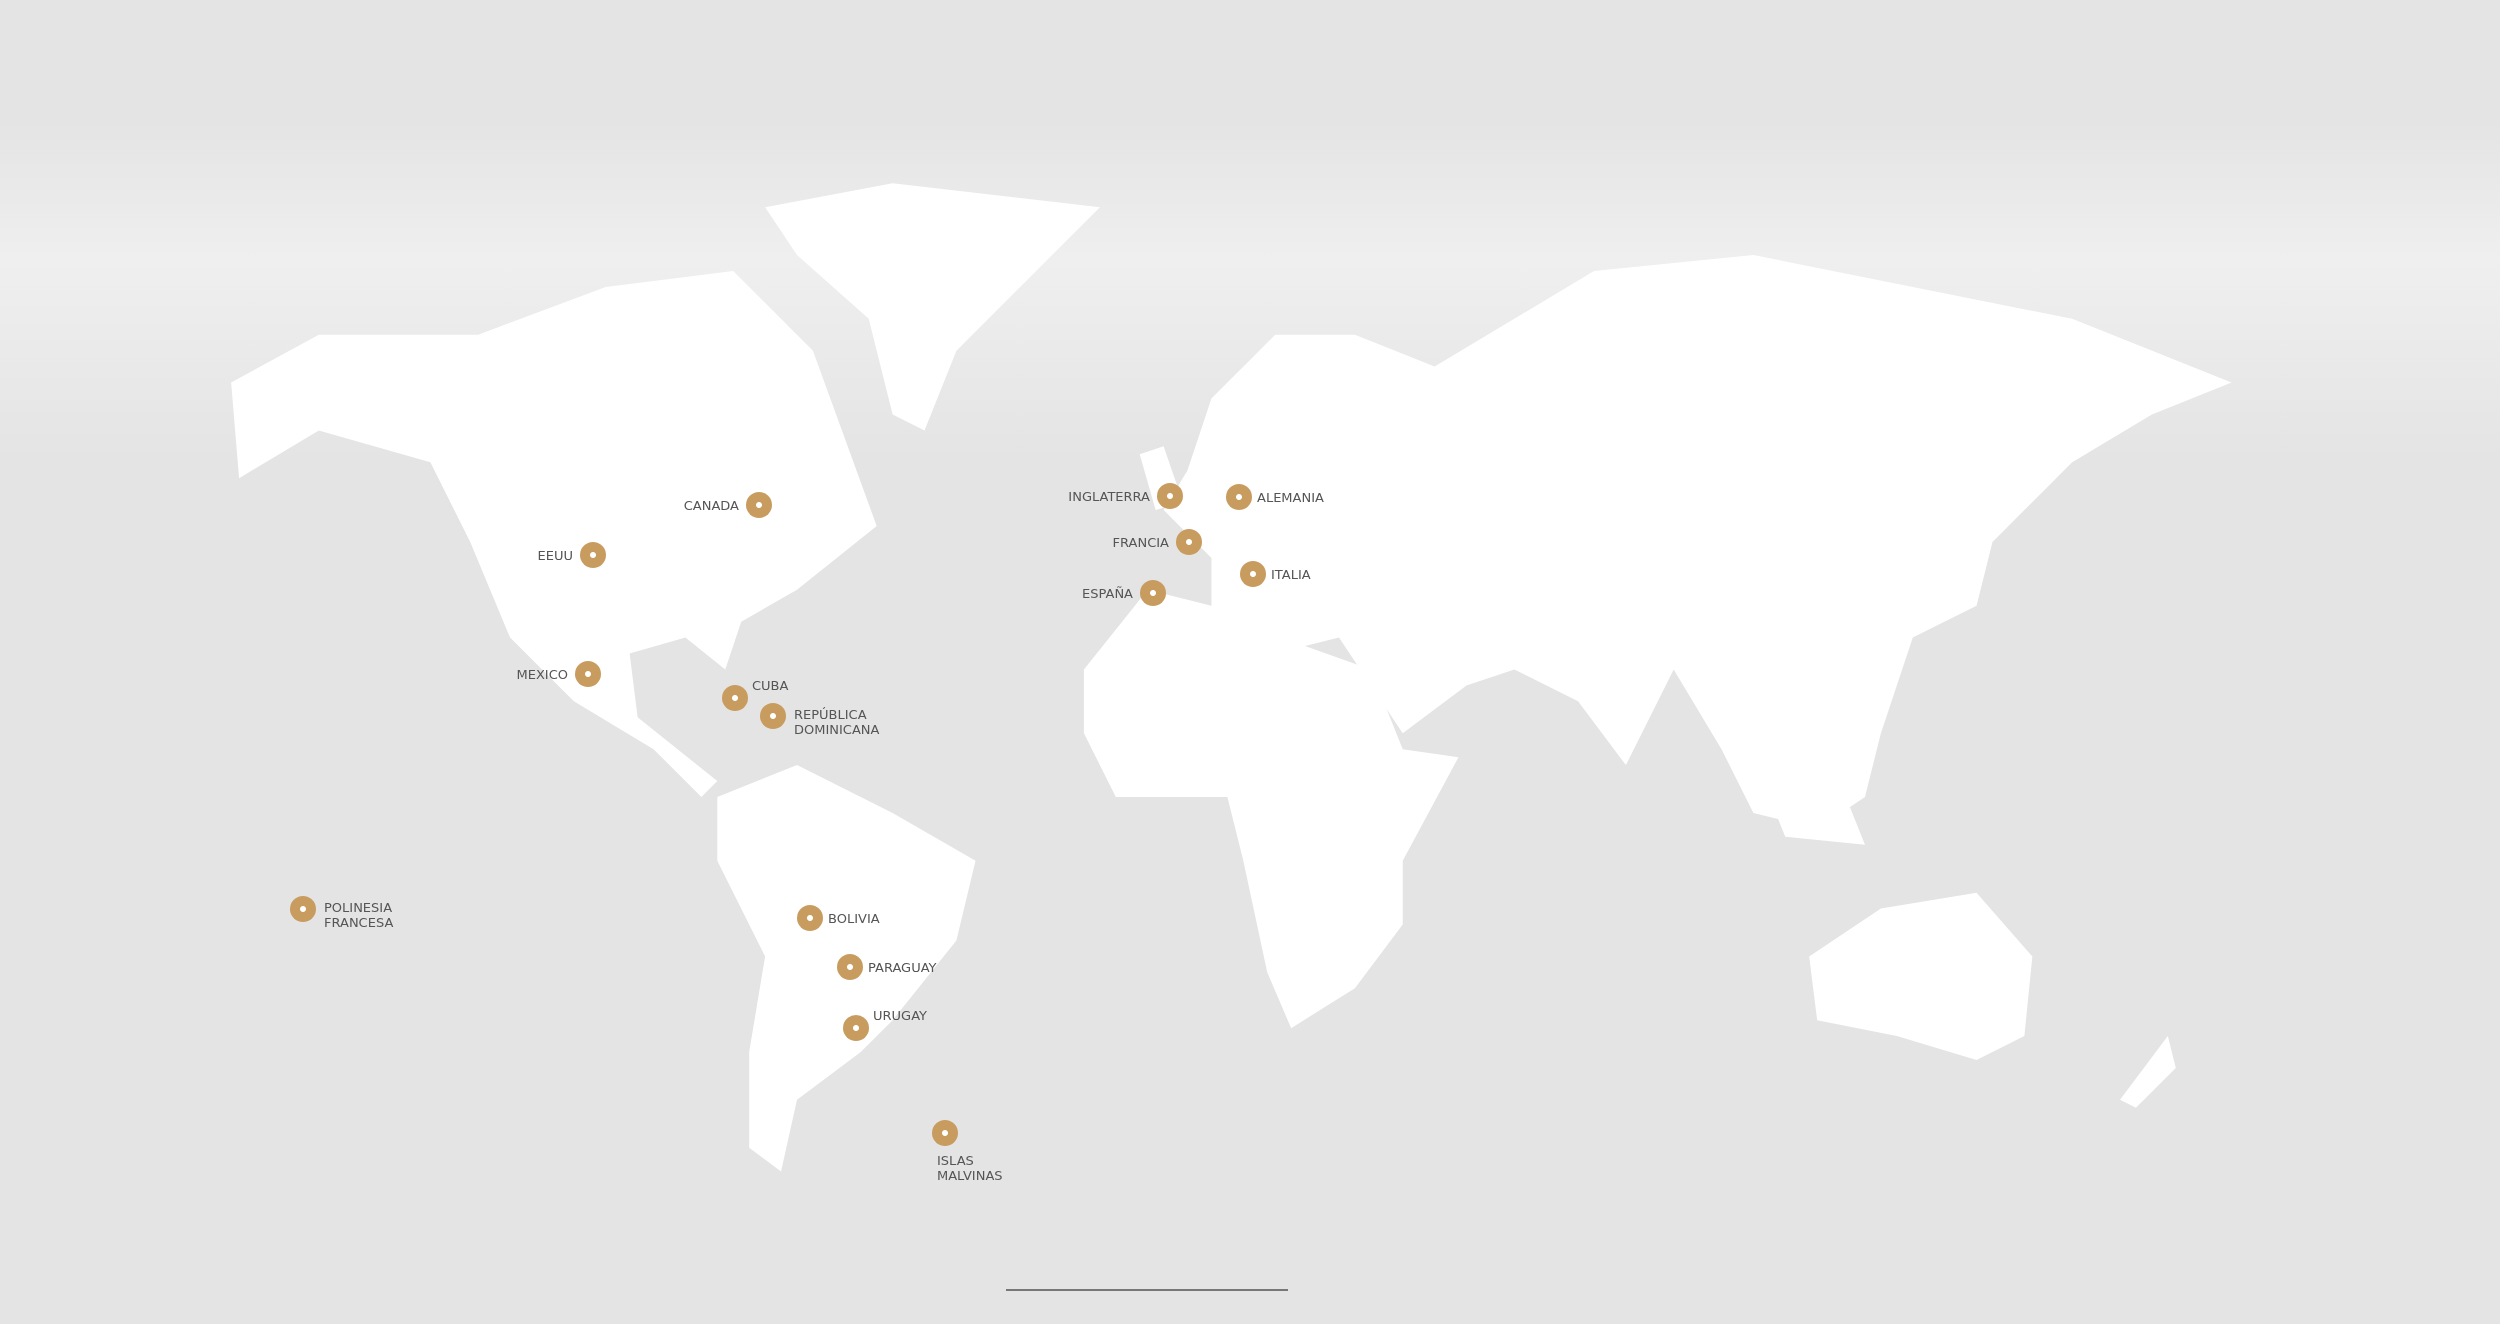 The width and height of the screenshot is (2500, 1324). What do you see at coordinates (854, 918) in the screenshot?
I see `country-label: BOLIVIA` at bounding box center [854, 918].